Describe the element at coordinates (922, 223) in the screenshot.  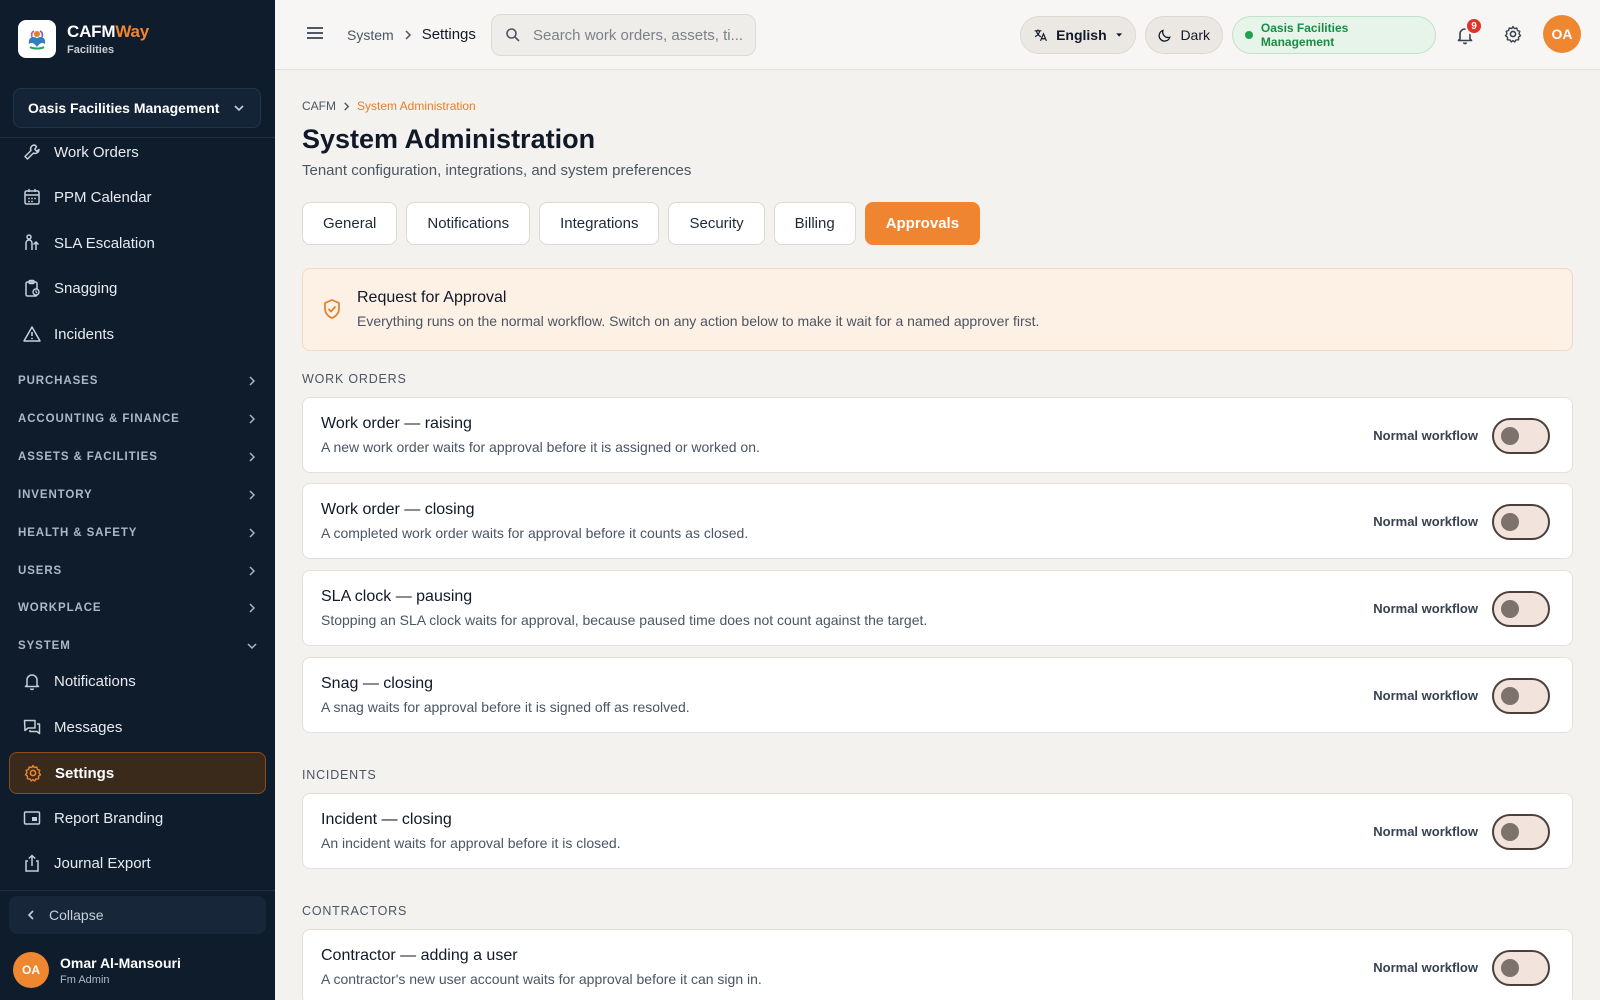
I see `tab-approvals: Approvals` at that location.